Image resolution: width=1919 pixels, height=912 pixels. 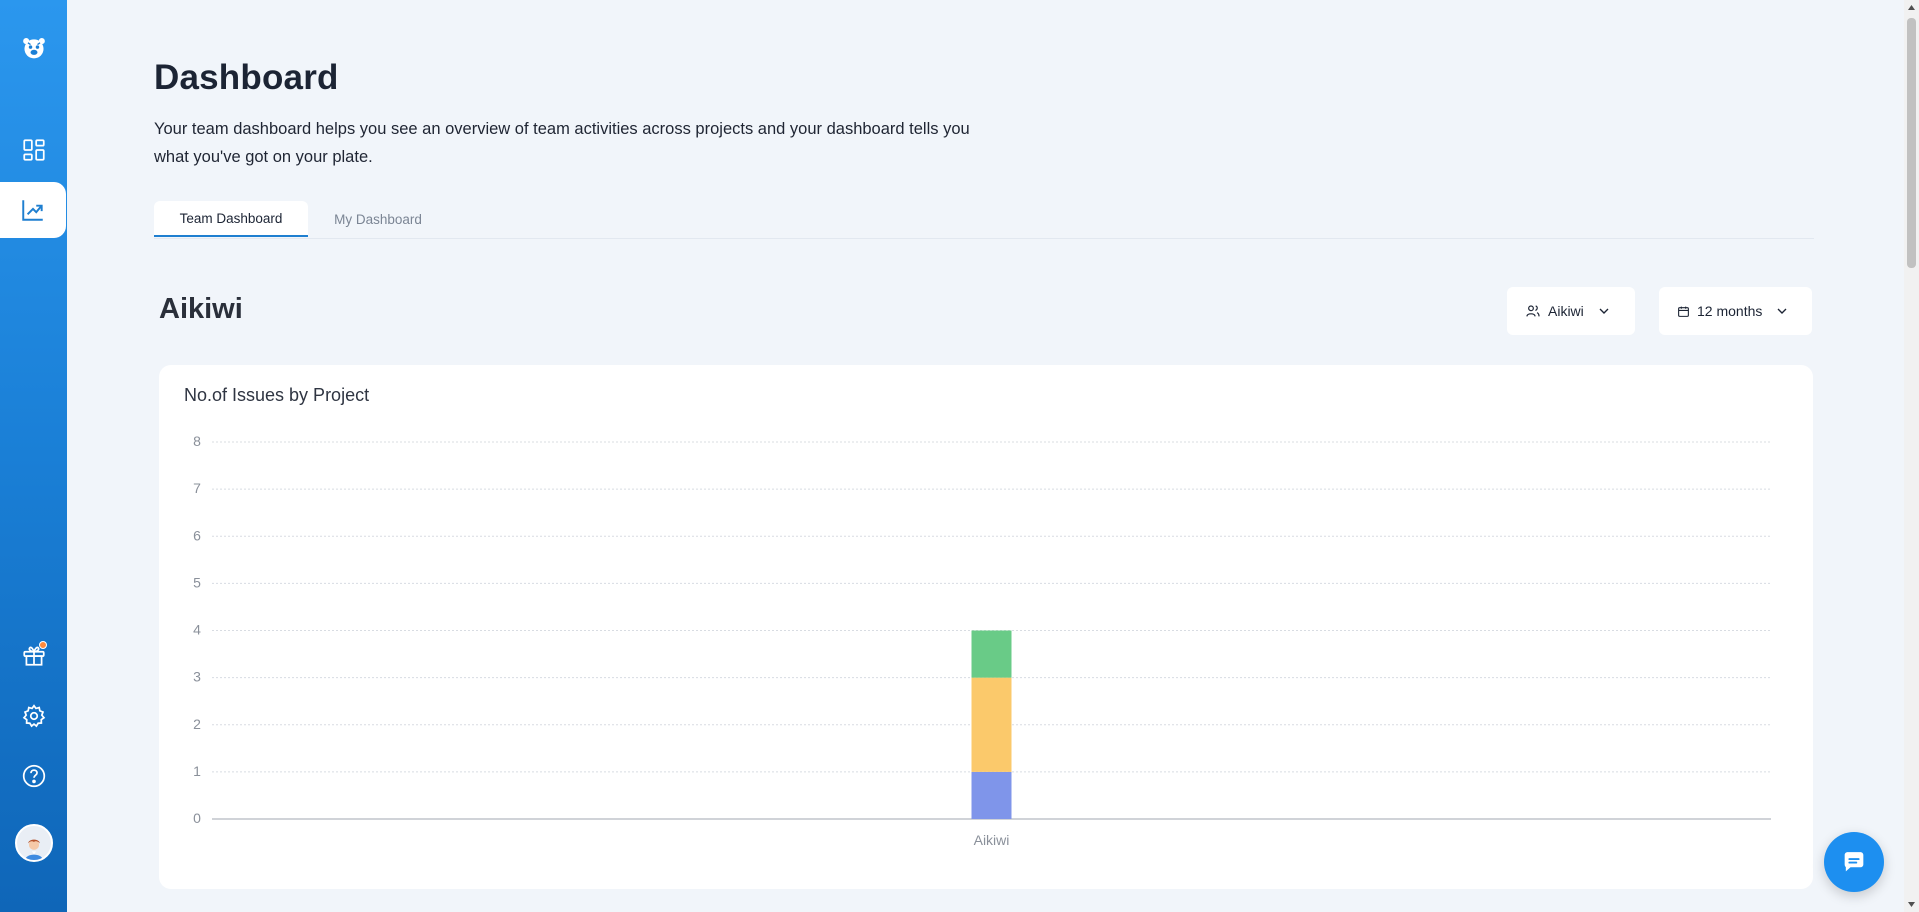 I want to click on tab-team-dashboard: Team Dashboard, so click(x=231, y=219).